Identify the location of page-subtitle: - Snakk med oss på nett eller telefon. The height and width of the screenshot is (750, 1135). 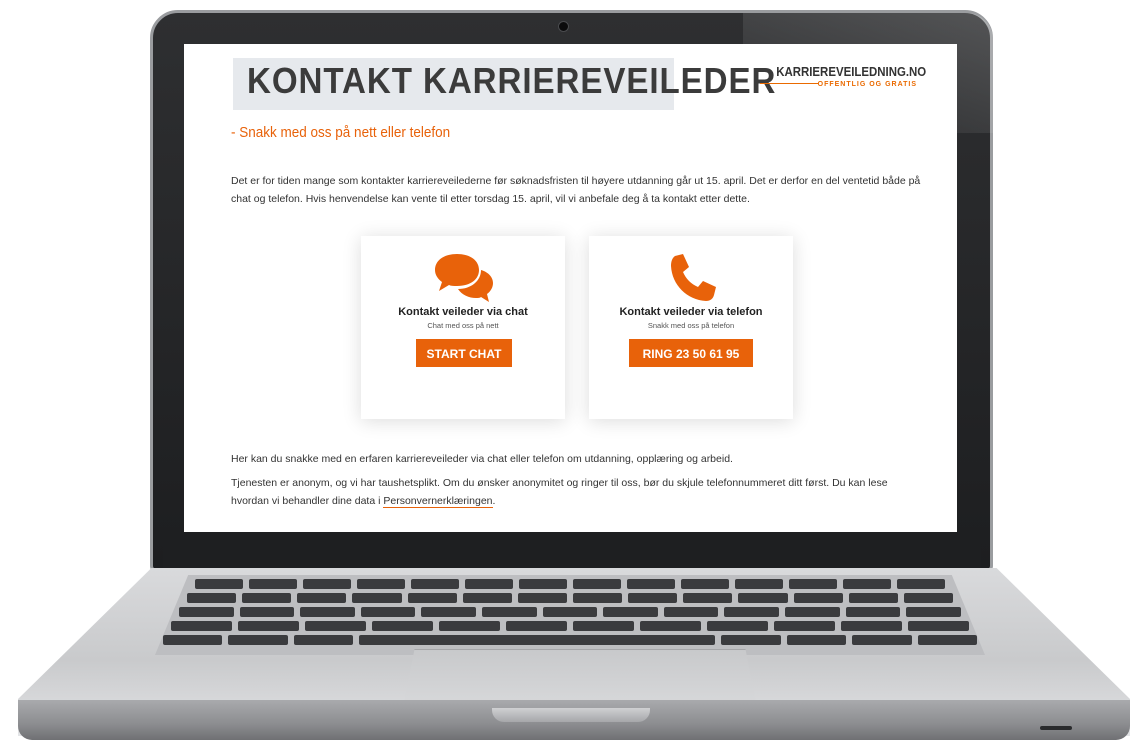
(341, 132).